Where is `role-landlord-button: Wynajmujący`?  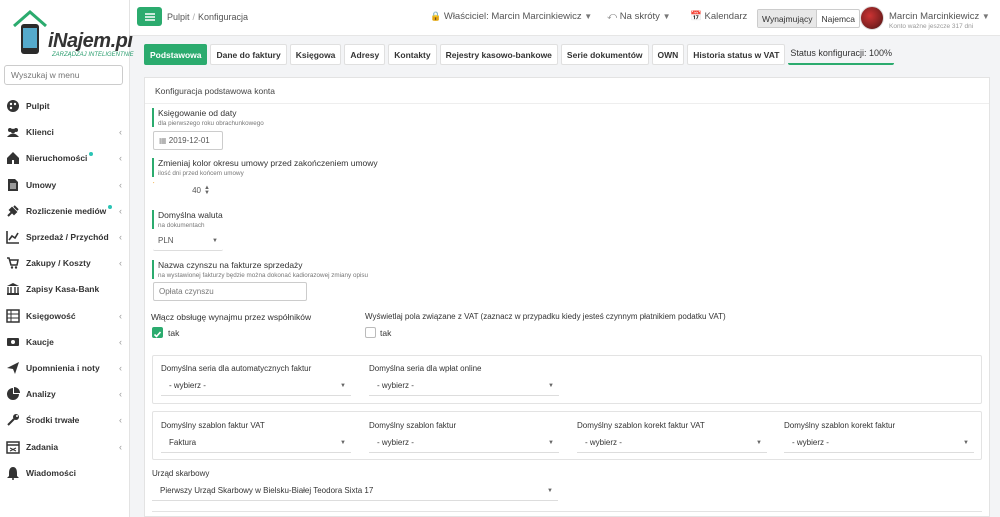 role-landlord-button: Wynajmujący is located at coordinates (788, 18).